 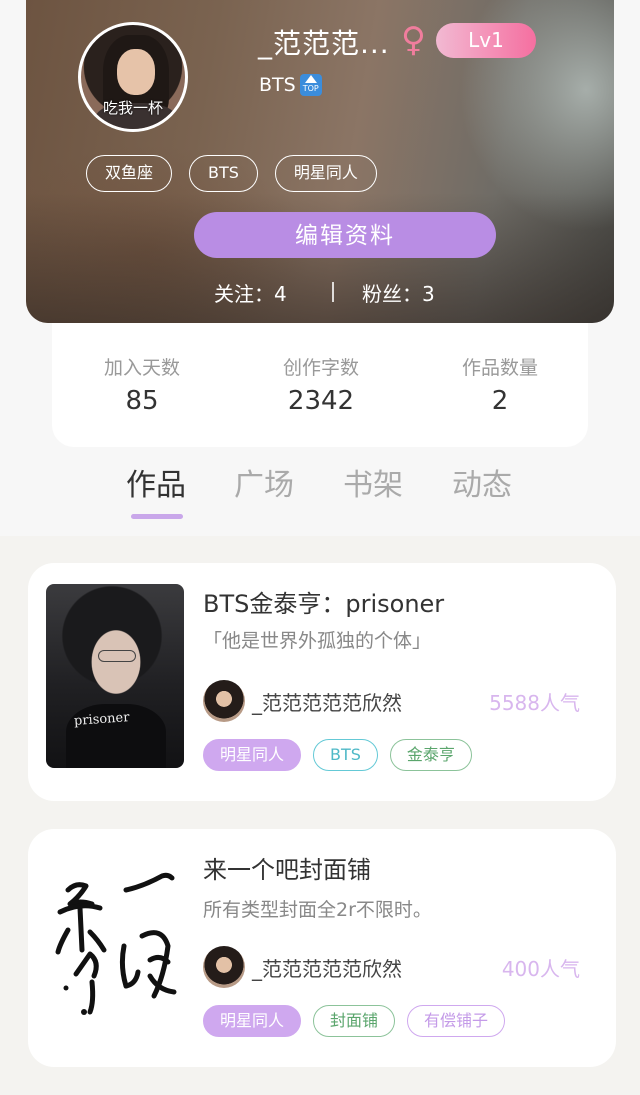 I want to click on top-icon-label: TOP, so click(x=310, y=88).